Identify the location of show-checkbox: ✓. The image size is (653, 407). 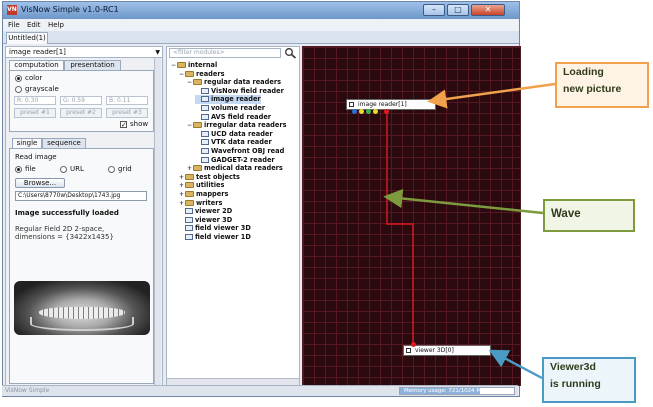
(123, 125).